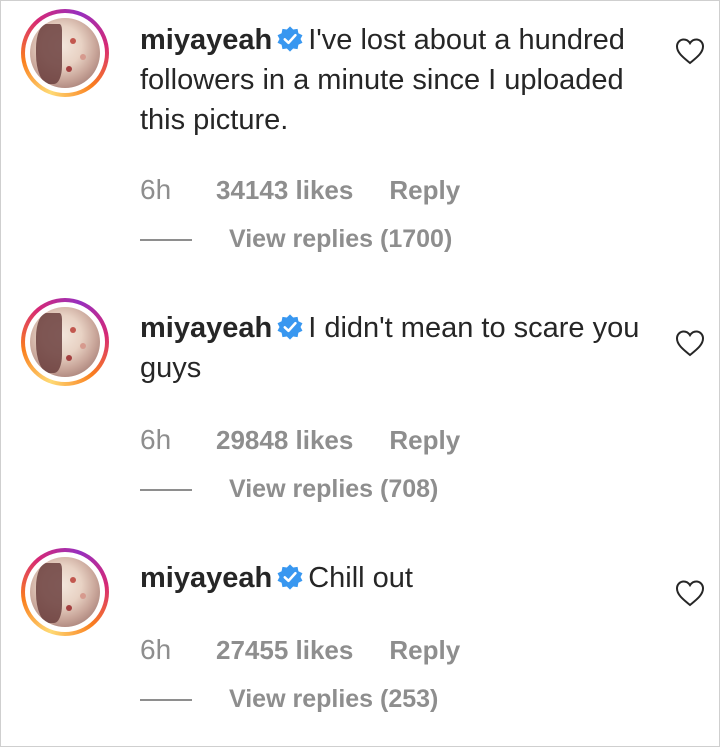 This screenshot has width=720, height=747. I want to click on comment-meta: 6h 34143 likes Reply, so click(300, 190).